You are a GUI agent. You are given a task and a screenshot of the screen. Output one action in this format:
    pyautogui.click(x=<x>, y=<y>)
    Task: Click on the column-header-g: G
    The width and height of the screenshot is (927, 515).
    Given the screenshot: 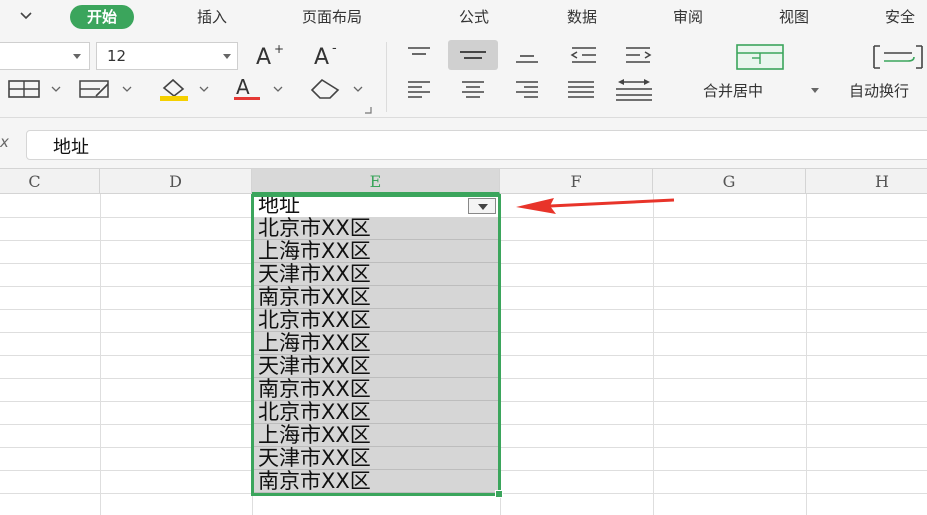 What is the action you would take?
    pyautogui.click(x=729, y=181)
    